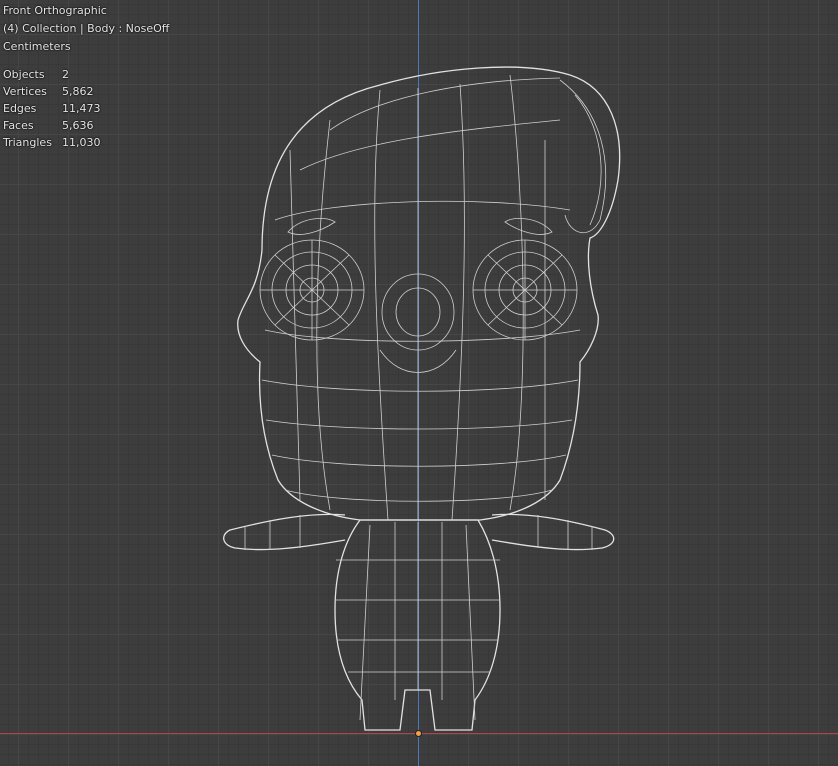 Image resolution: width=838 pixels, height=766 pixels. Describe the element at coordinates (18, 125) in the screenshot. I see `stat-label: Faces` at that location.